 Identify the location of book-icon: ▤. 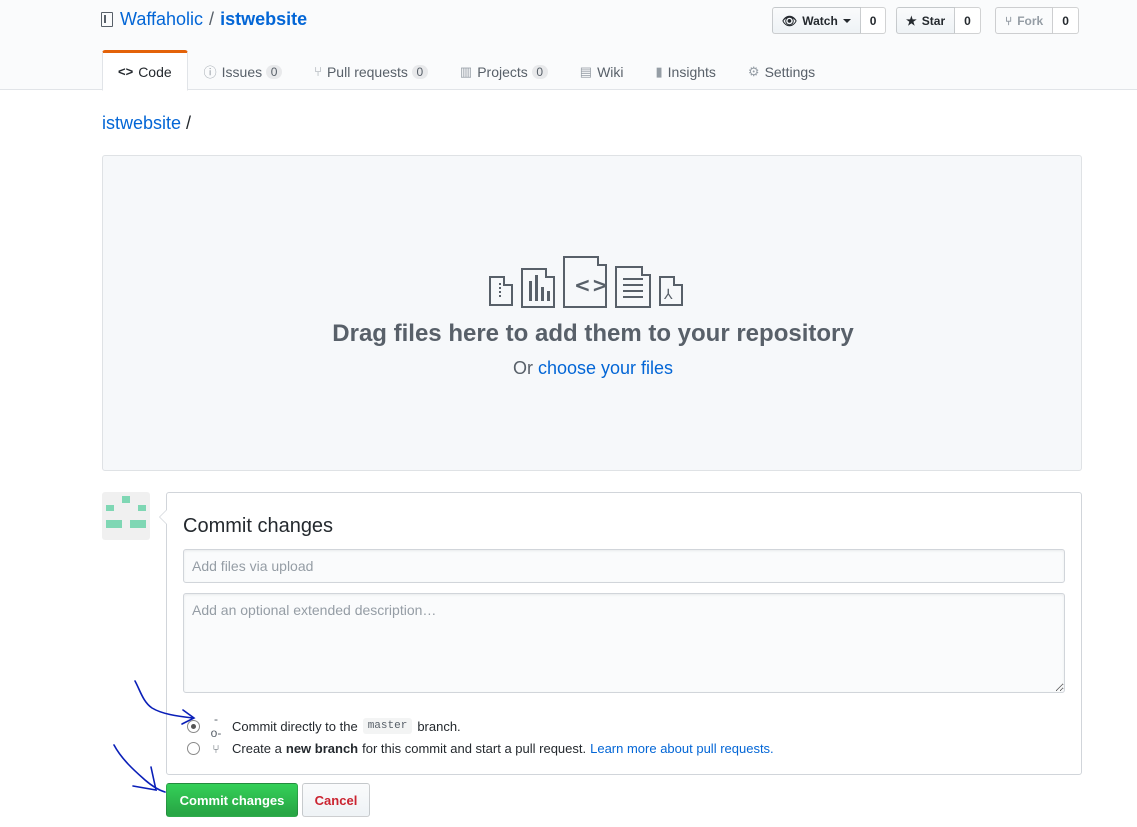
(586, 71).